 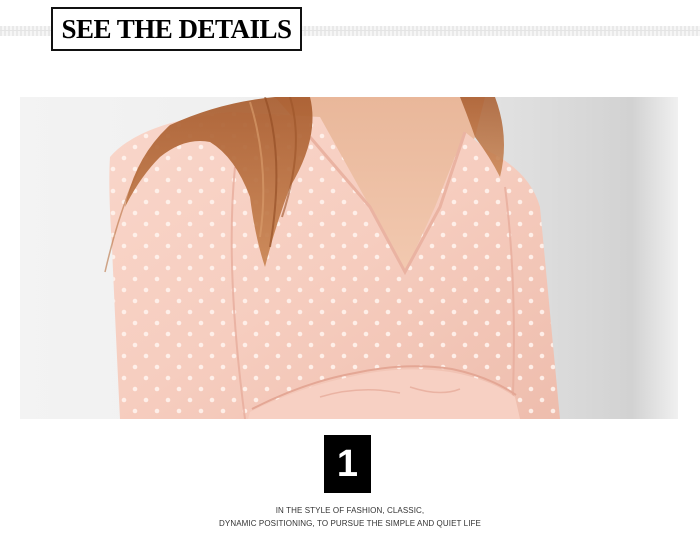 I want to click on detail-number: 1, so click(x=347, y=464).